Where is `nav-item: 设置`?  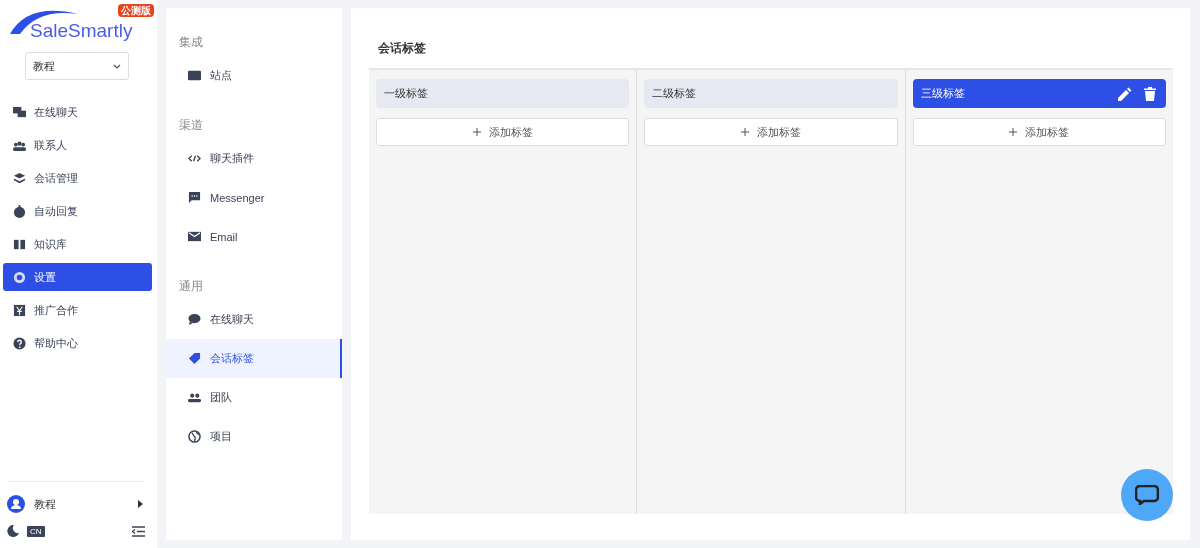
nav-item: 设置 is located at coordinates (77, 277).